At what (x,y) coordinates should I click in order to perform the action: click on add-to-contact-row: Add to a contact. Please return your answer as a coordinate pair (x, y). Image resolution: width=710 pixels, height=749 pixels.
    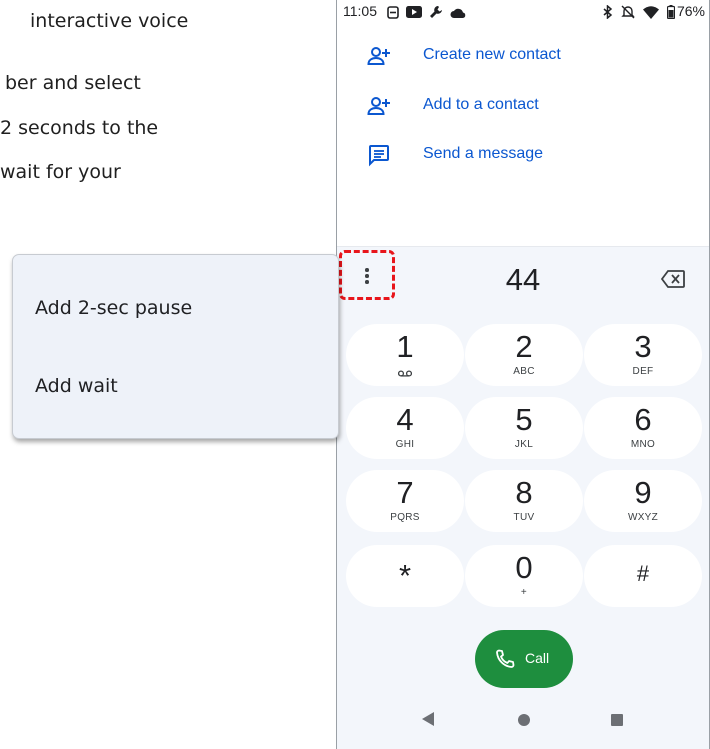
    Looking at the image, I should click on (523, 106).